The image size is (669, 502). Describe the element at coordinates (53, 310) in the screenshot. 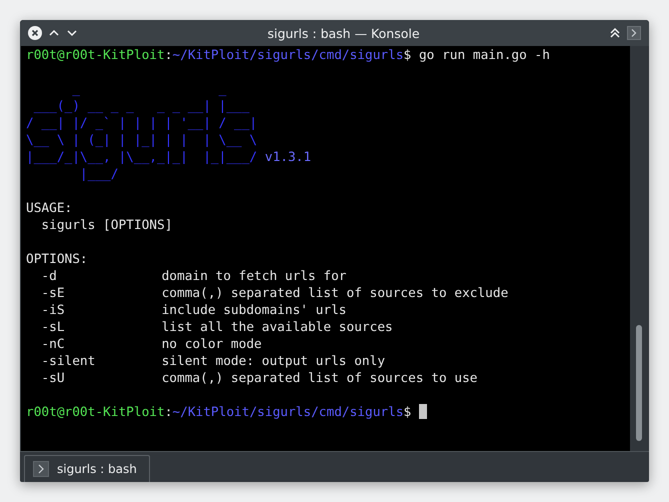

I see `option-name: -iS` at that location.